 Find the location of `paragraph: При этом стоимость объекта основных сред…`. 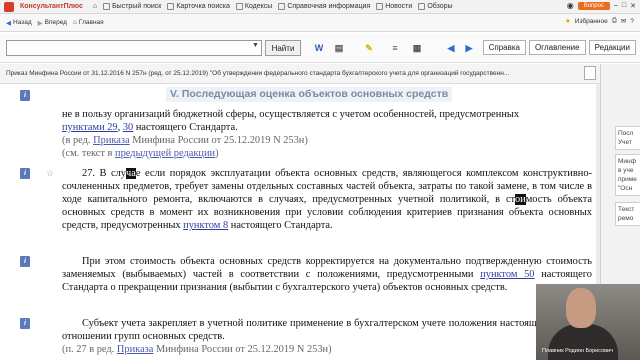

paragraph: При этом стоимость объекта основных сред… is located at coordinates (327, 274).